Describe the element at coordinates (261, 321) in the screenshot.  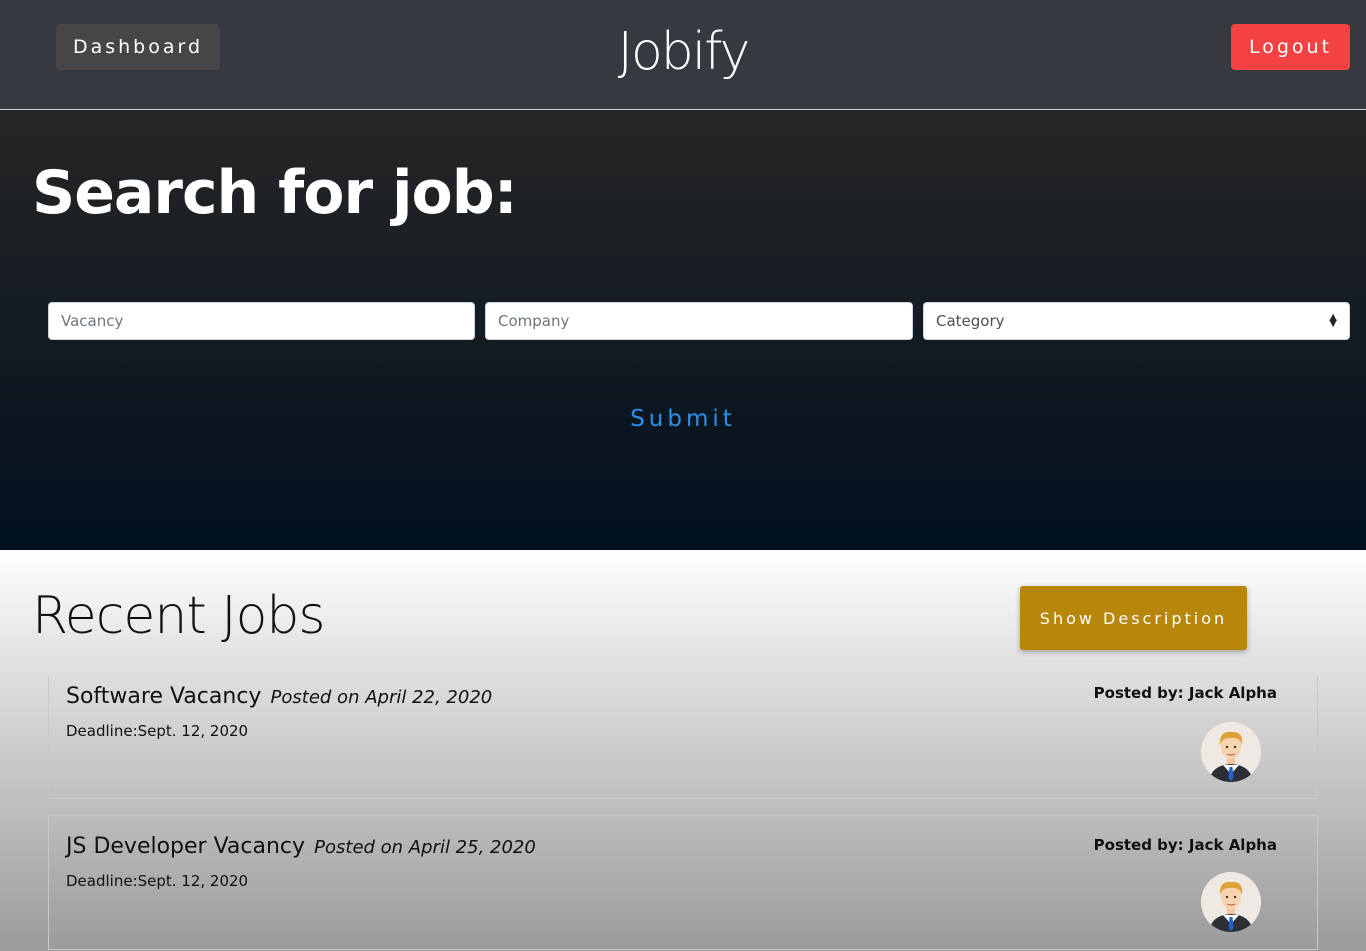
I see `vacancy-input` at that location.